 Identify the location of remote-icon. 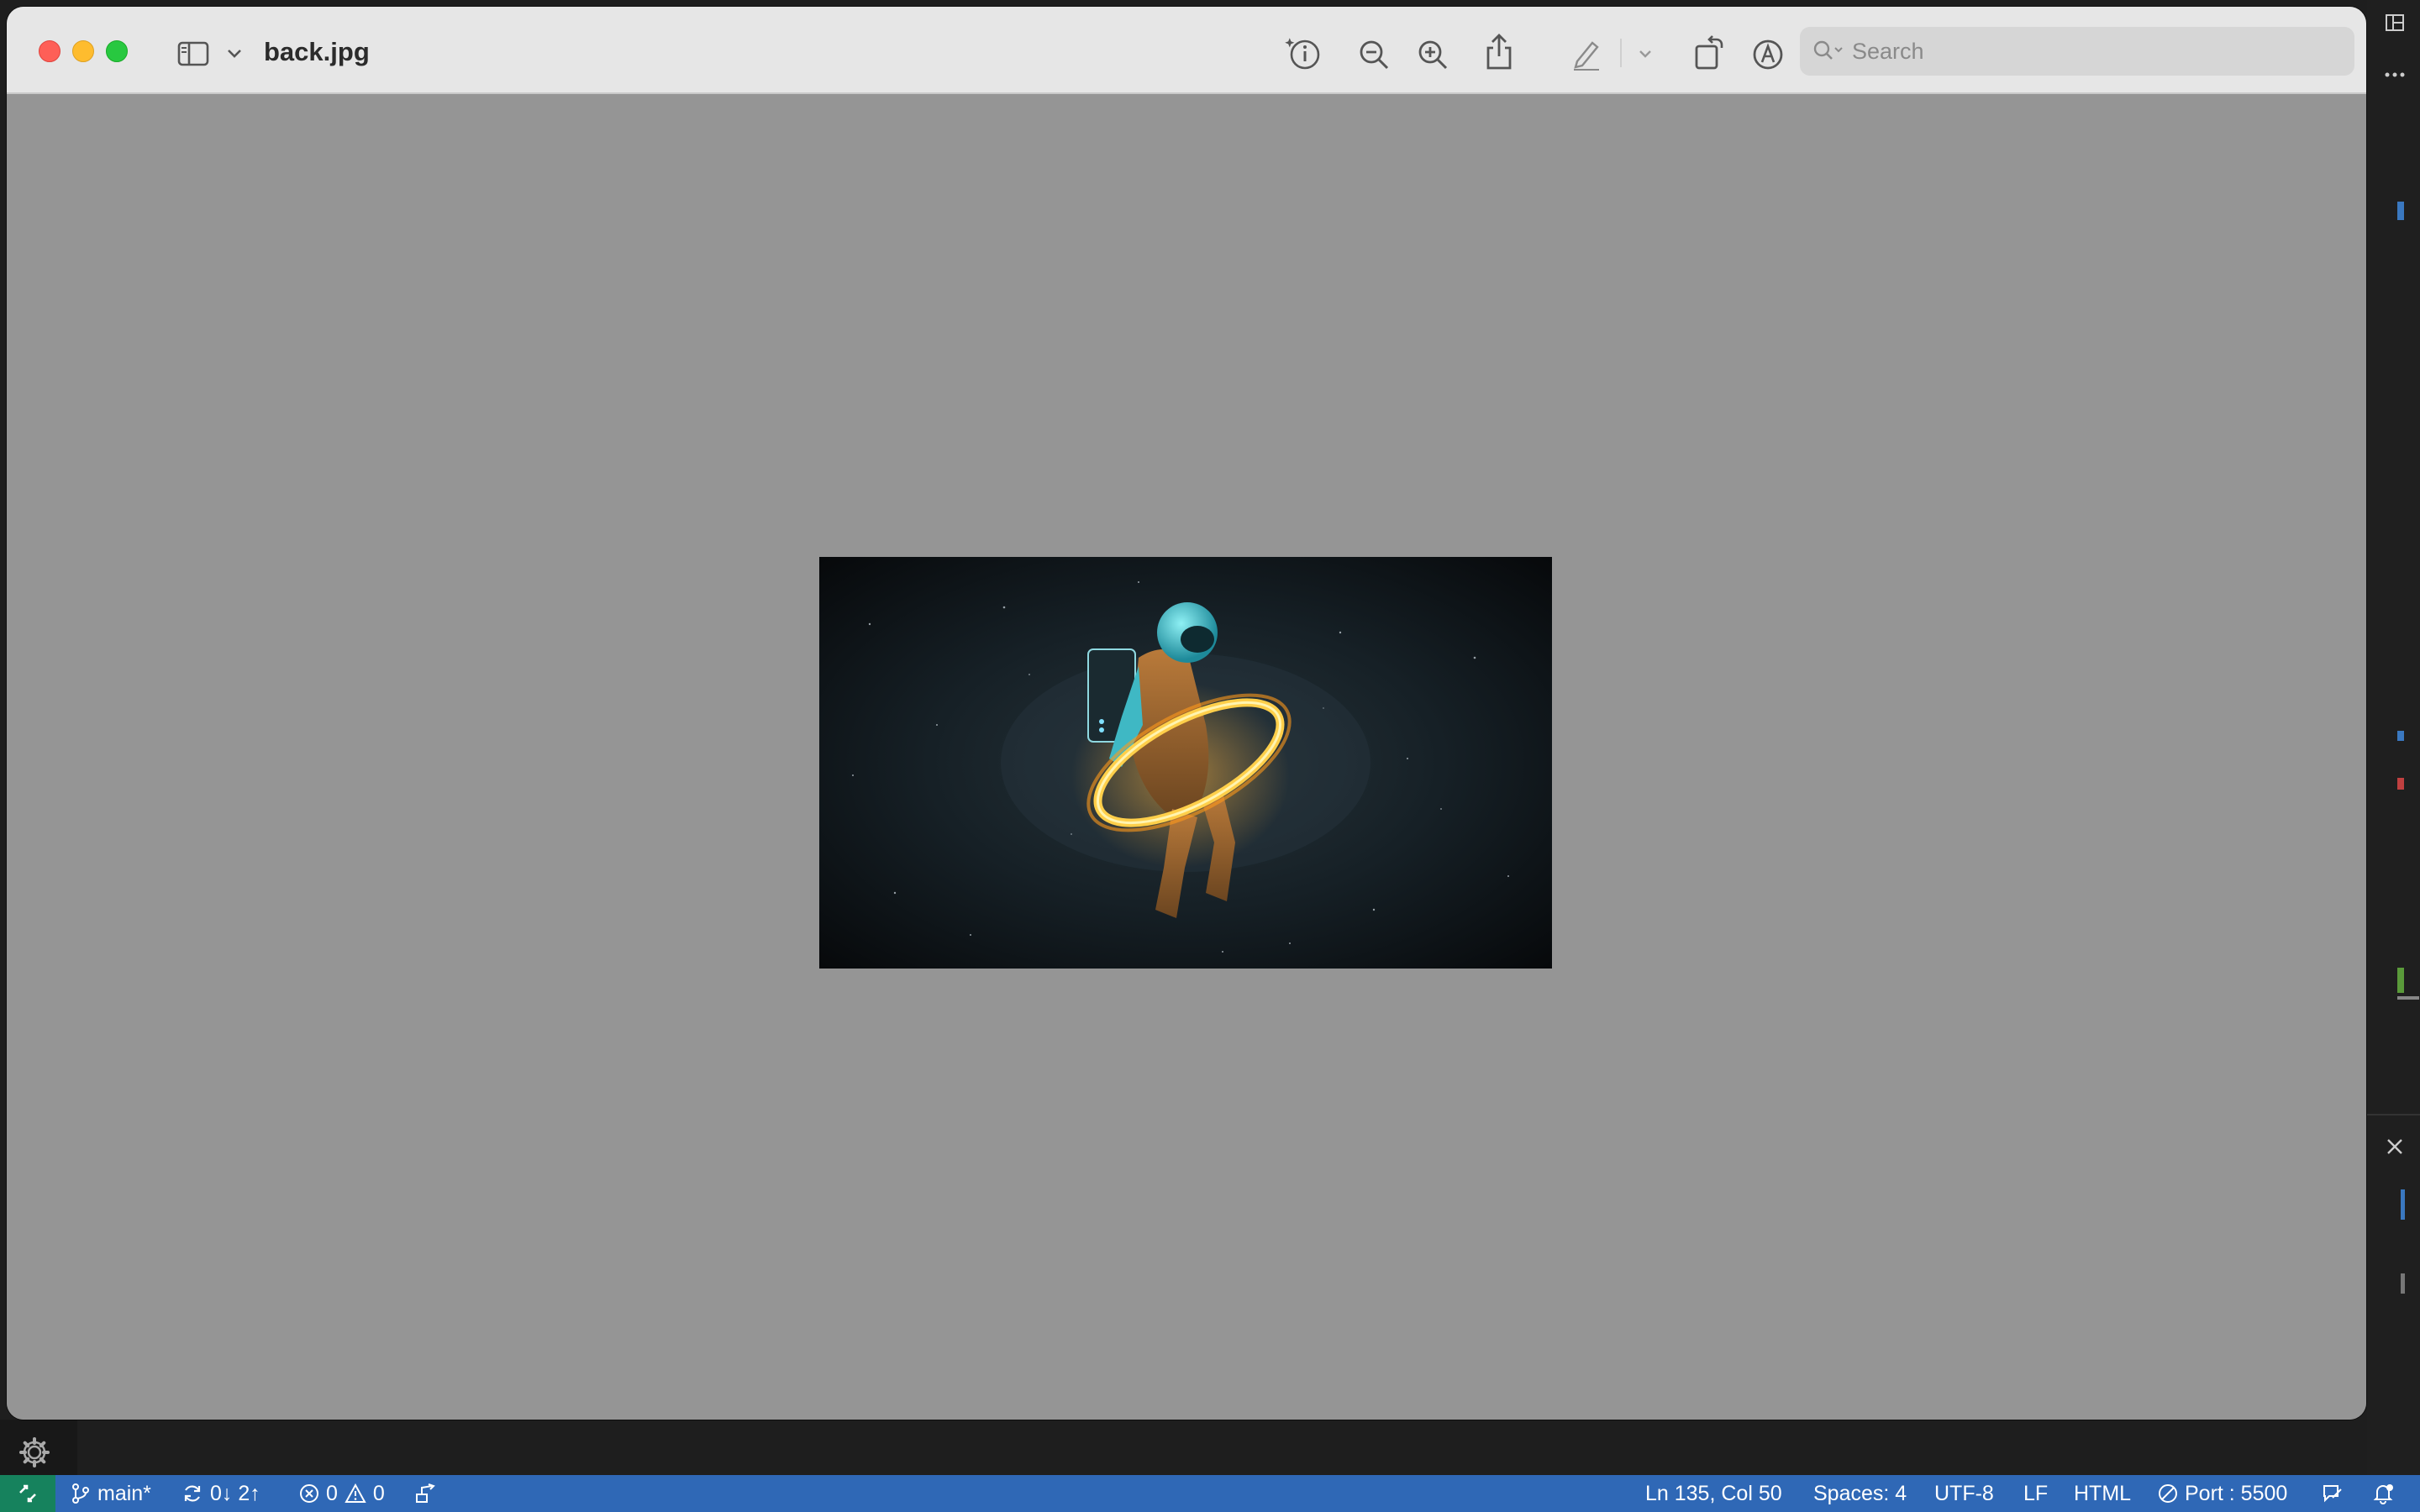
(27, 1493).